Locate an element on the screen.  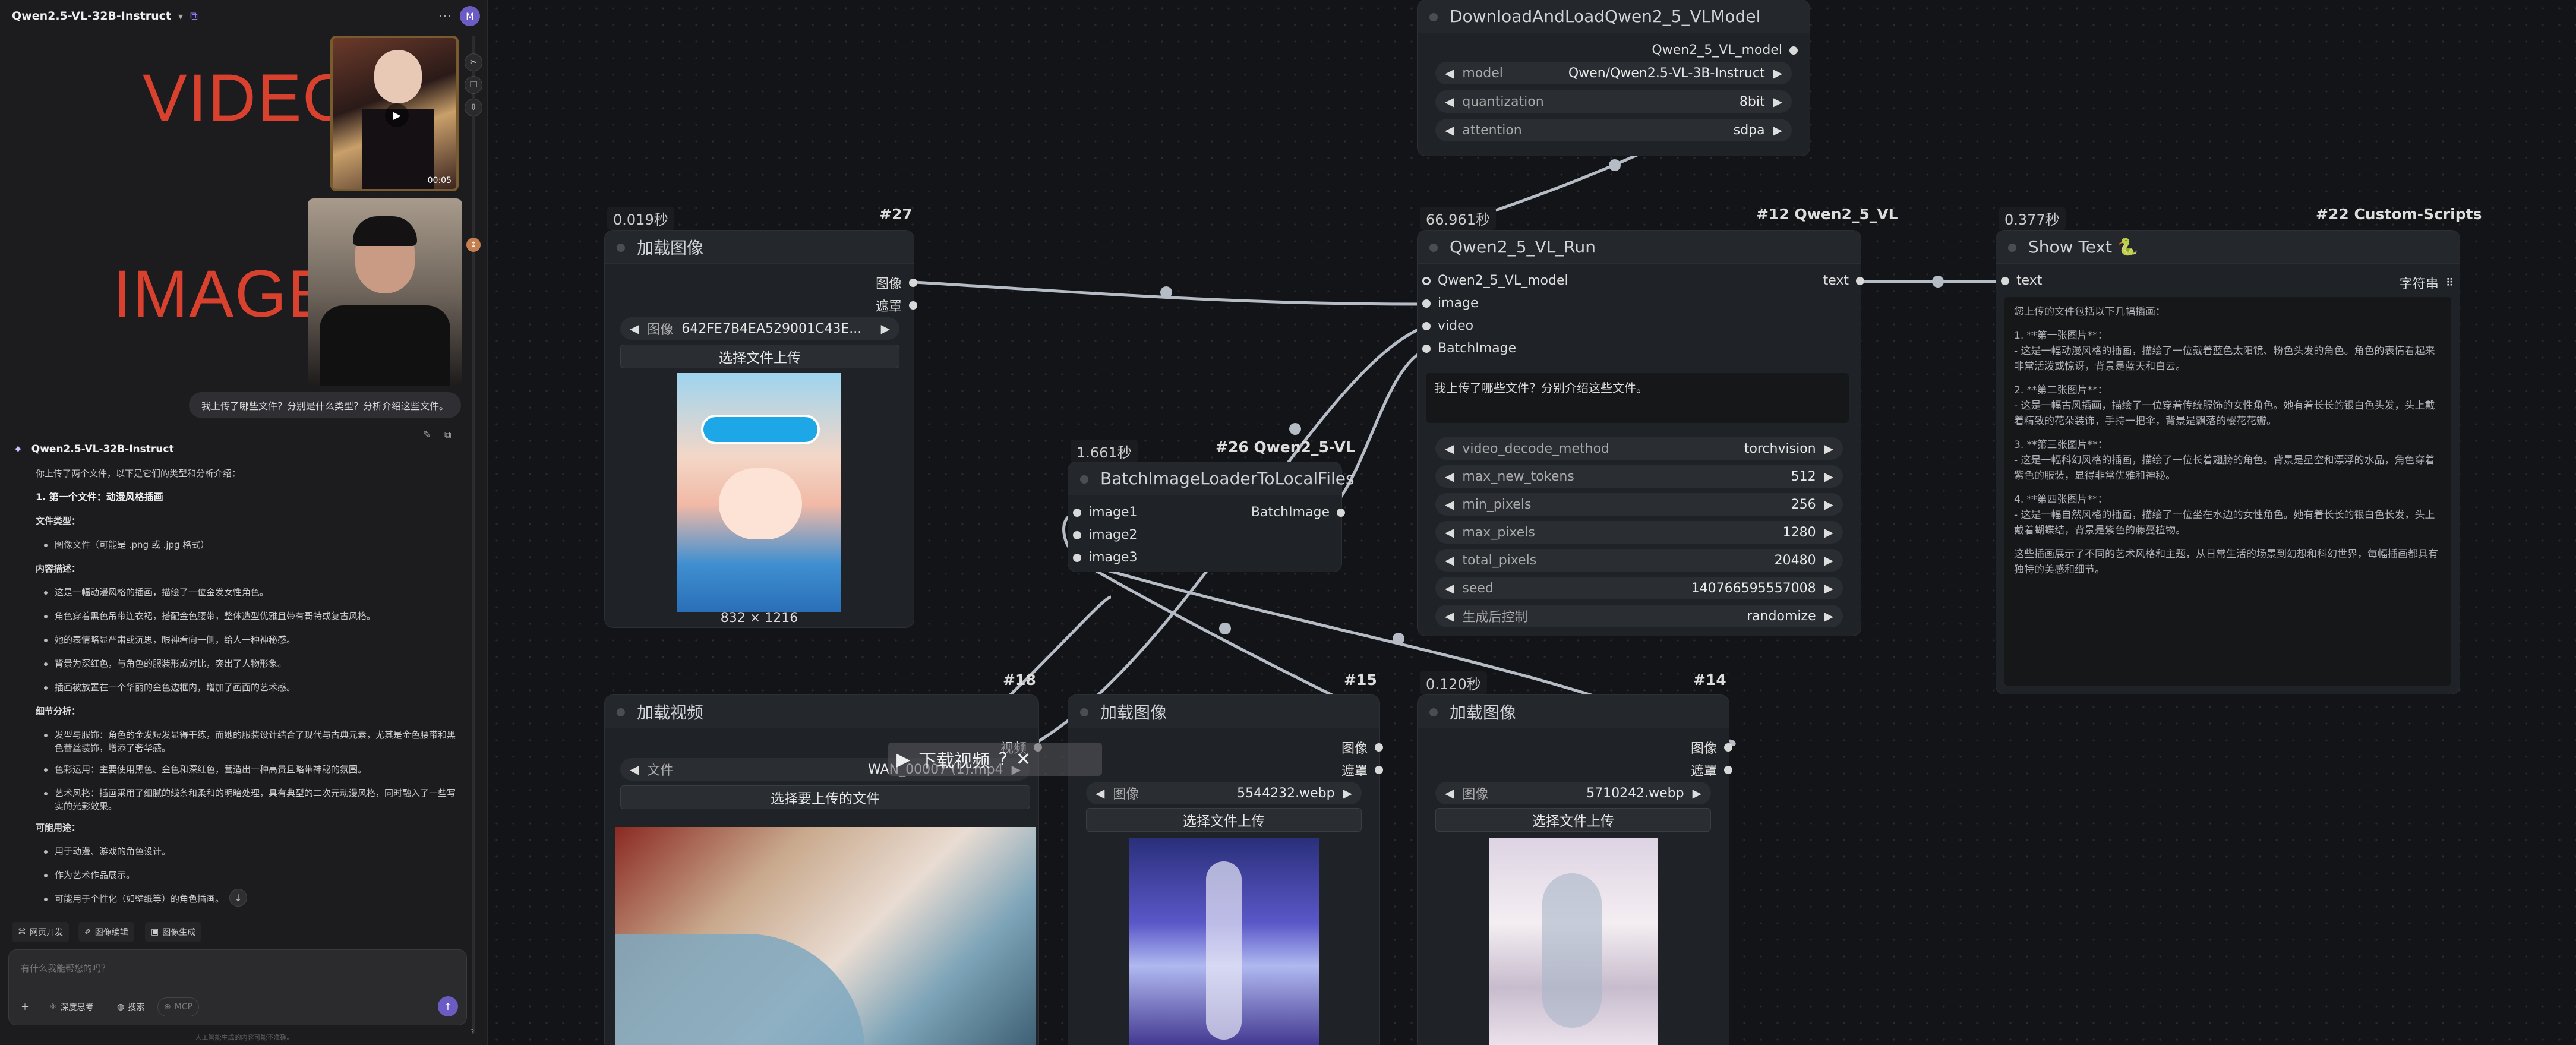
output-port-text: text is located at coordinates (1843, 280).